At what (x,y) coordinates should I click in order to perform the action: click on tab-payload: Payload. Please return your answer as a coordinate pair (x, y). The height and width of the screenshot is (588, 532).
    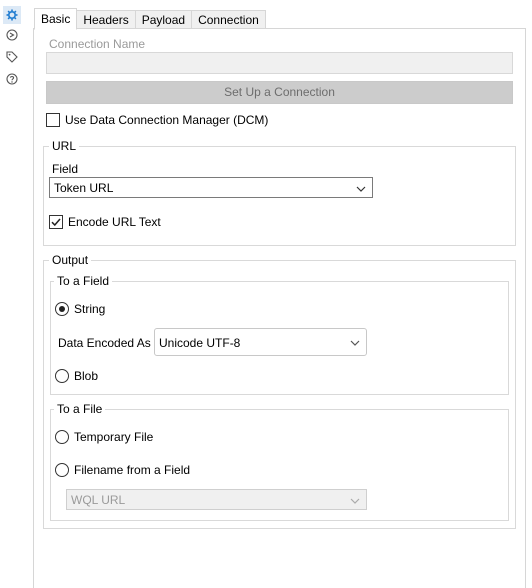
    Looking at the image, I should click on (163, 19).